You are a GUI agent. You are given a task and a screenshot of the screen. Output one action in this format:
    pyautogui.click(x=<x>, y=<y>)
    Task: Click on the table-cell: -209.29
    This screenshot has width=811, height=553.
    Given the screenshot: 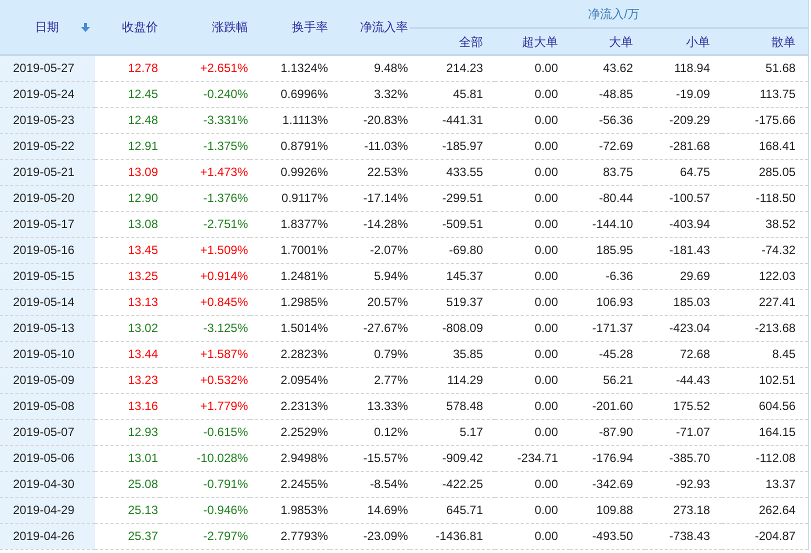 What is the action you would take?
    pyautogui.click(x=683, y=120)
    